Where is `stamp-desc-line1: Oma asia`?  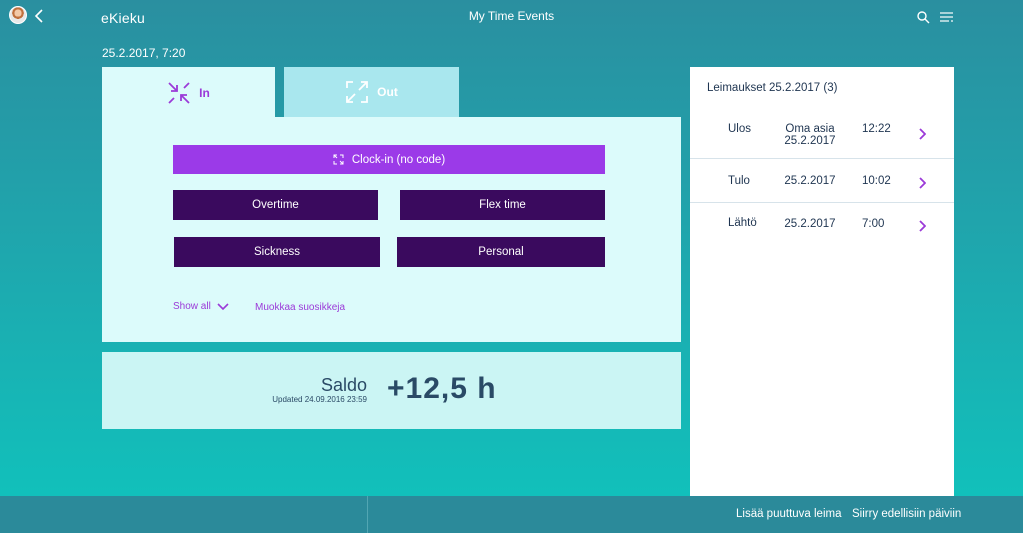 stamp-desc-line1: Oma asia is located at coordinates (810, 129).